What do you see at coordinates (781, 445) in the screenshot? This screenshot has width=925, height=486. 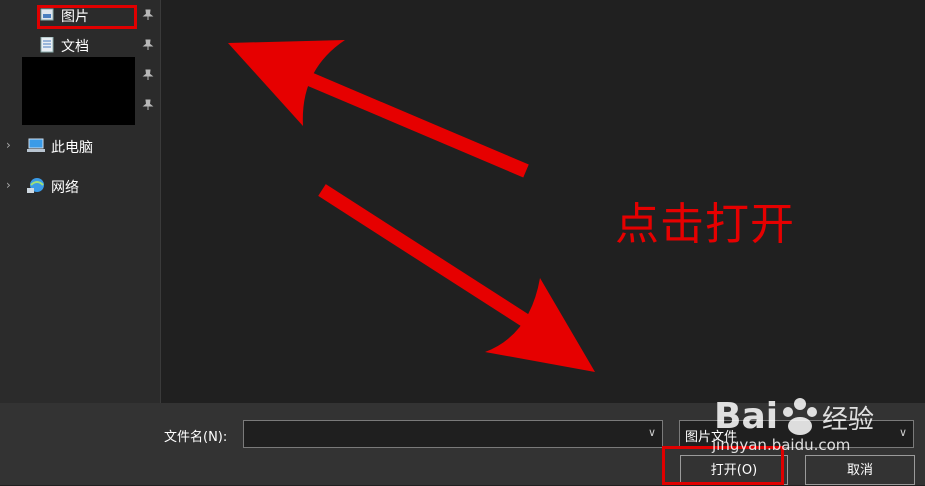 I see `watermark-url: jingyan.baidu.com` at bounding box center [781, 445].